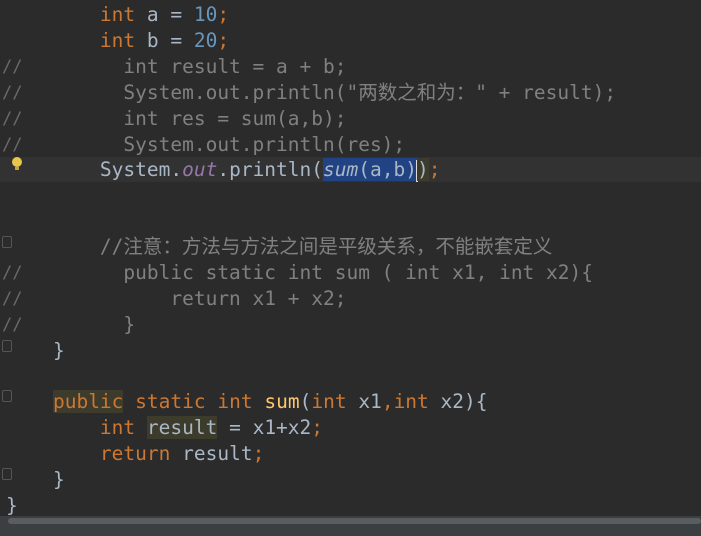 Image resolution: width=701 pixels, height=536 pixels. What do you see at coordinates (135, 454) in the screenshot?
I see `code-line: return result;` at bounding box center [135, 454].